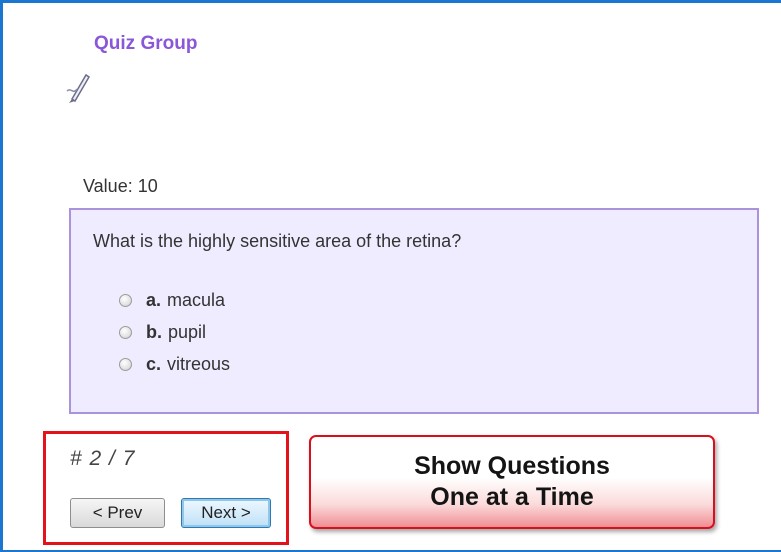 The width and height of the screenshot is (781, 552). I want to click on option-letter: c., so click(154, 363).